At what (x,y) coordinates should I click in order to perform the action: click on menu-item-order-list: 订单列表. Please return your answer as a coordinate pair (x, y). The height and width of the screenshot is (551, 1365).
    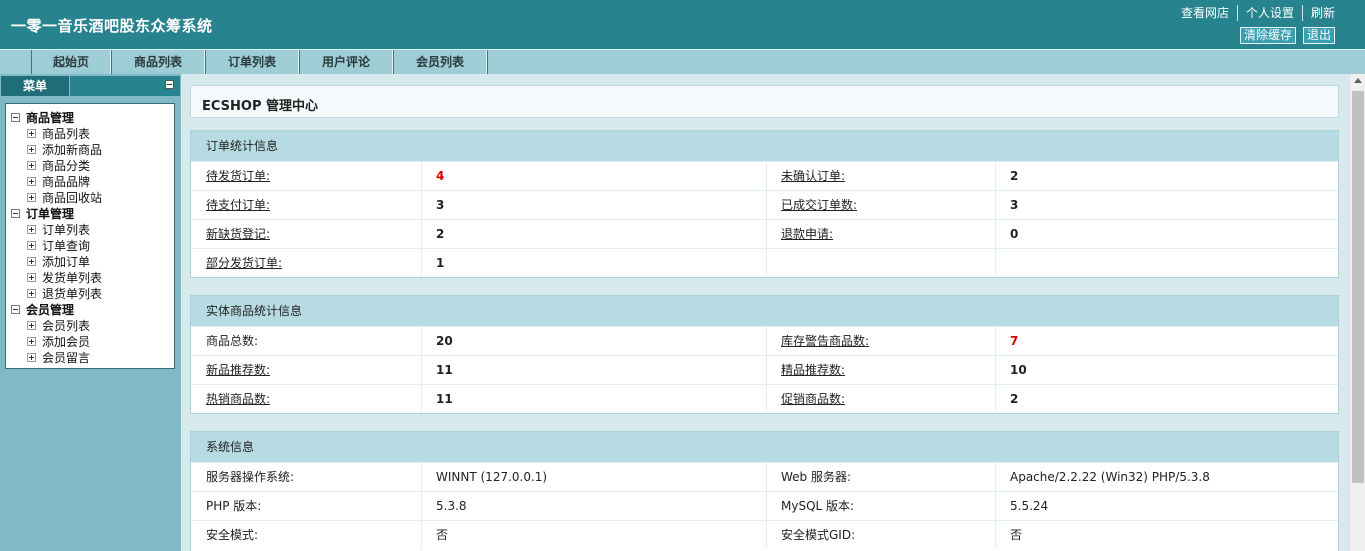
    Looking at the image, I should click on (90, 229).